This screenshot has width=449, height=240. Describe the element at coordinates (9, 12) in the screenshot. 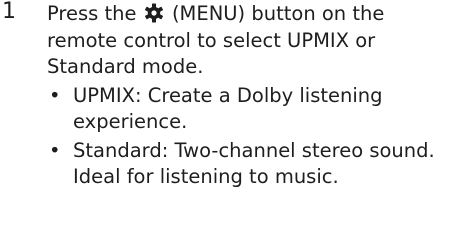

I see `step-number: 1` at that location.